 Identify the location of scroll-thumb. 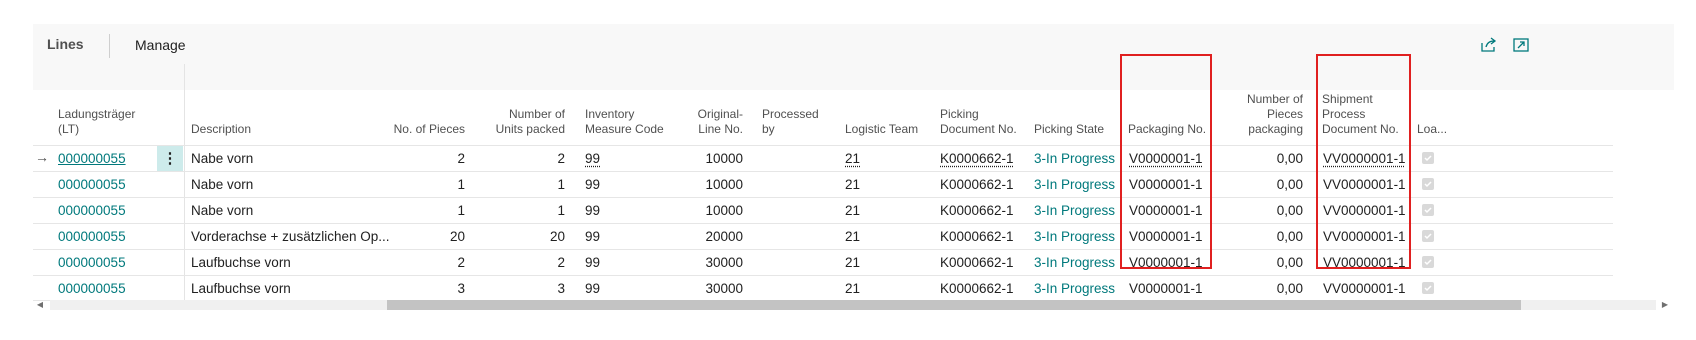
(954, 305).